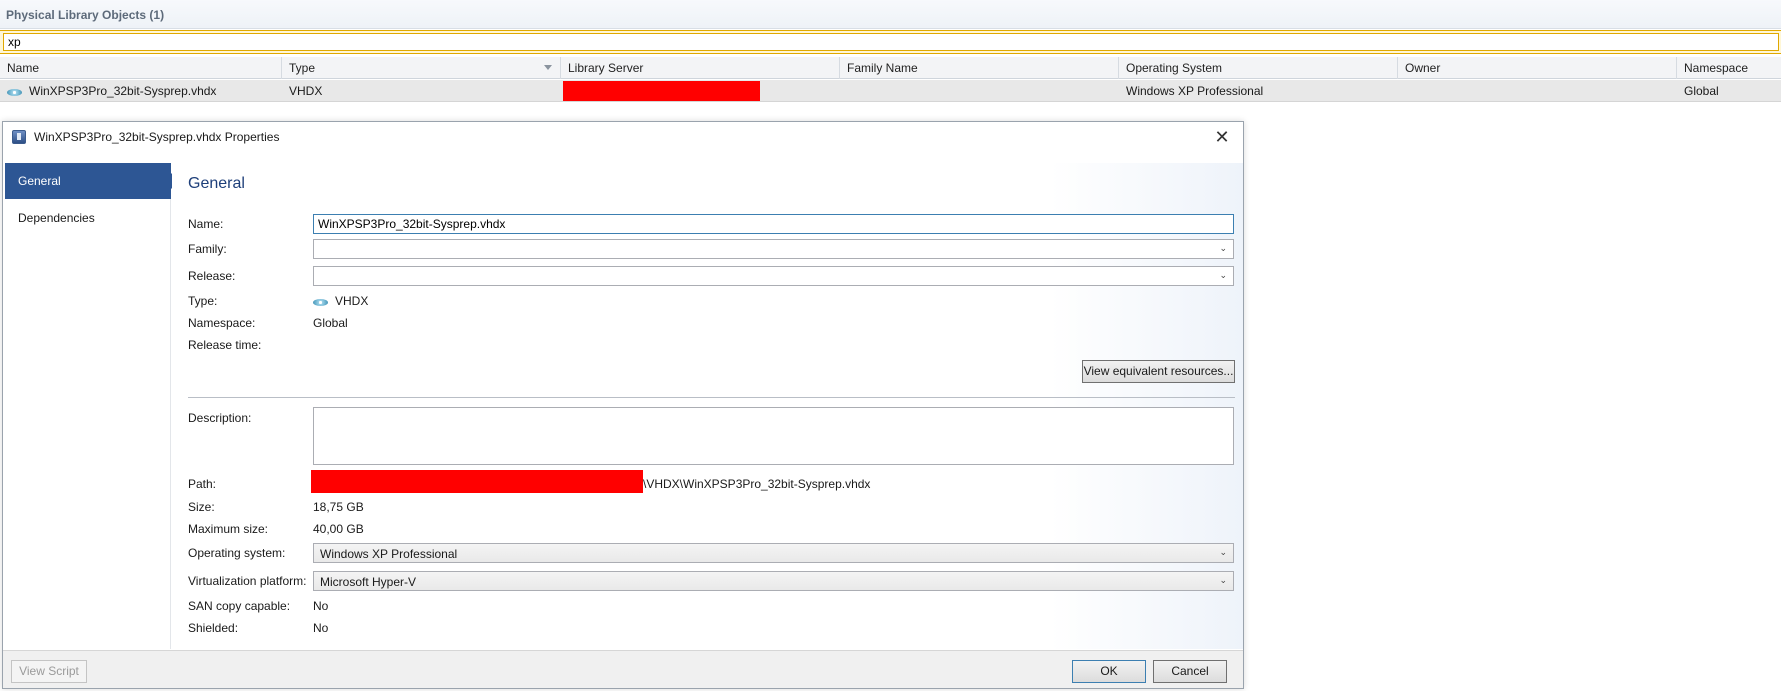 The height and width of the screenshot is (691, 1781). What do you see at coordinates (228, 529) in the screenshot?
I see `max-size-label: Maximum size:` at bounding box center [228, 529].